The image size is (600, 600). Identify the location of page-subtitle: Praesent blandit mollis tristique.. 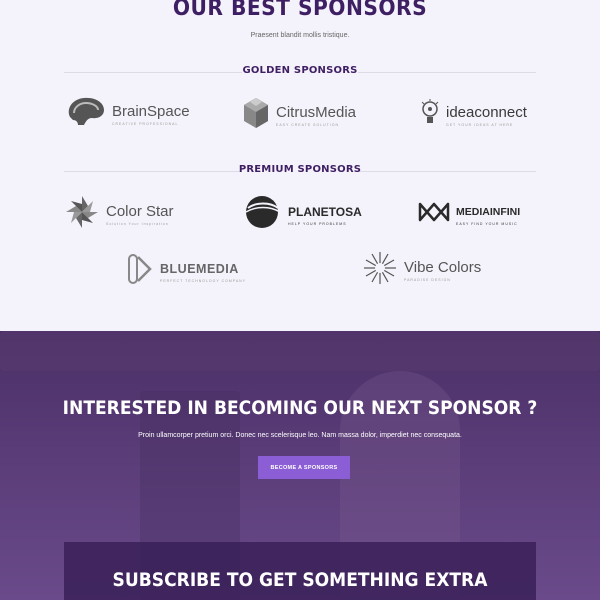
(300, 35).